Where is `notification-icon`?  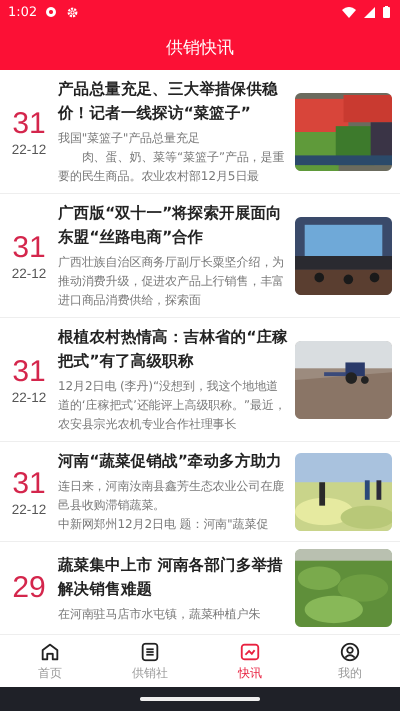
notification-icon is located at coordinates (51, 12).